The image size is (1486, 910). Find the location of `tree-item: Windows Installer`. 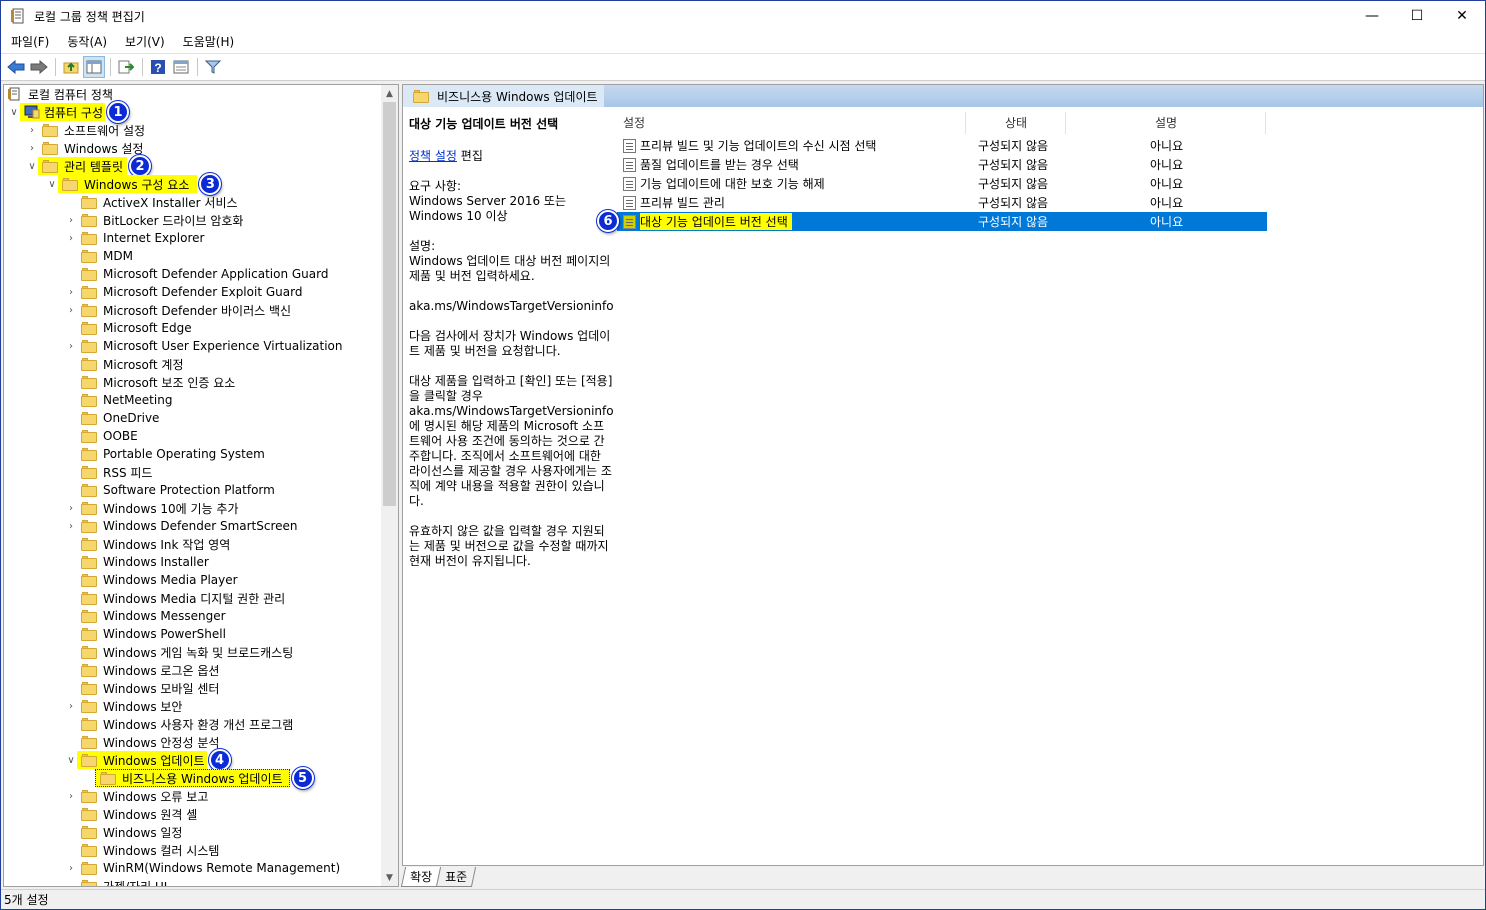

tree-item: Windows Installer is located at coordinates (137, 562).